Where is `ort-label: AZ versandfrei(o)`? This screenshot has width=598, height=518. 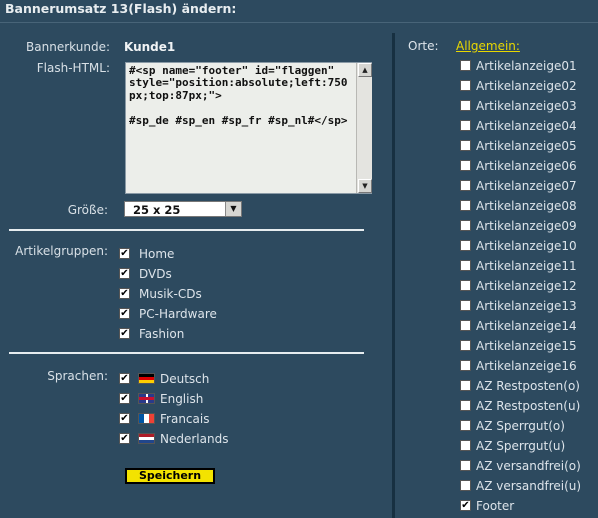 ort-label: AZ versandfrei(o) is located at coordinates (528, 466).